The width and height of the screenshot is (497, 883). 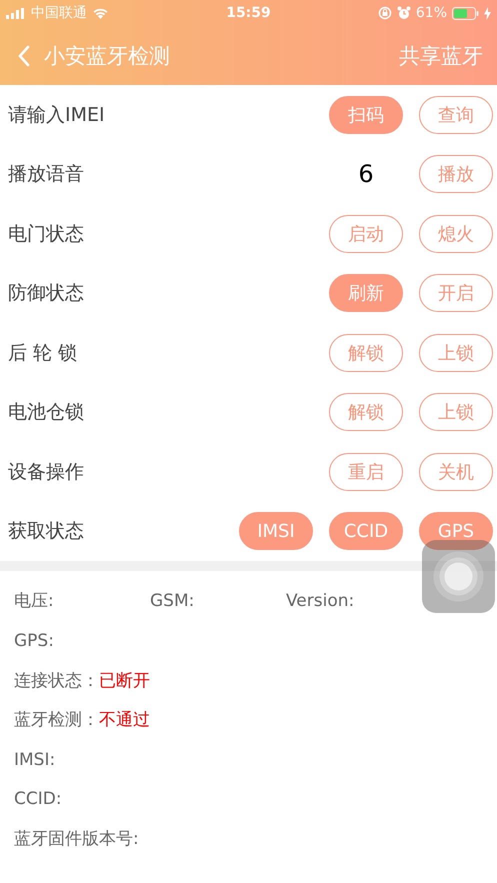 I want to click on row-label: 电门状态, so click(x=46, y=234).